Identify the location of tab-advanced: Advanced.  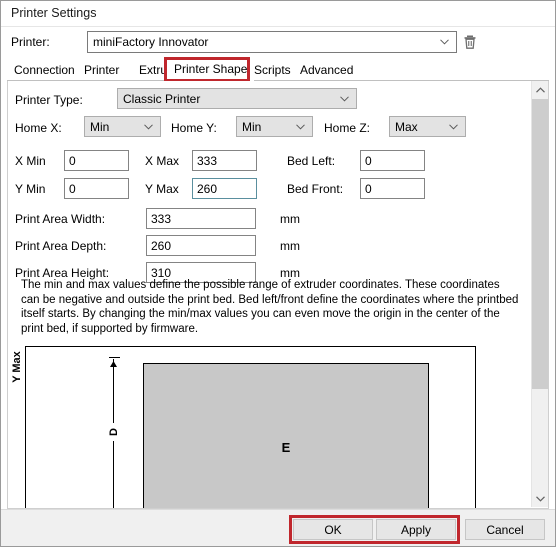
(326, 70).